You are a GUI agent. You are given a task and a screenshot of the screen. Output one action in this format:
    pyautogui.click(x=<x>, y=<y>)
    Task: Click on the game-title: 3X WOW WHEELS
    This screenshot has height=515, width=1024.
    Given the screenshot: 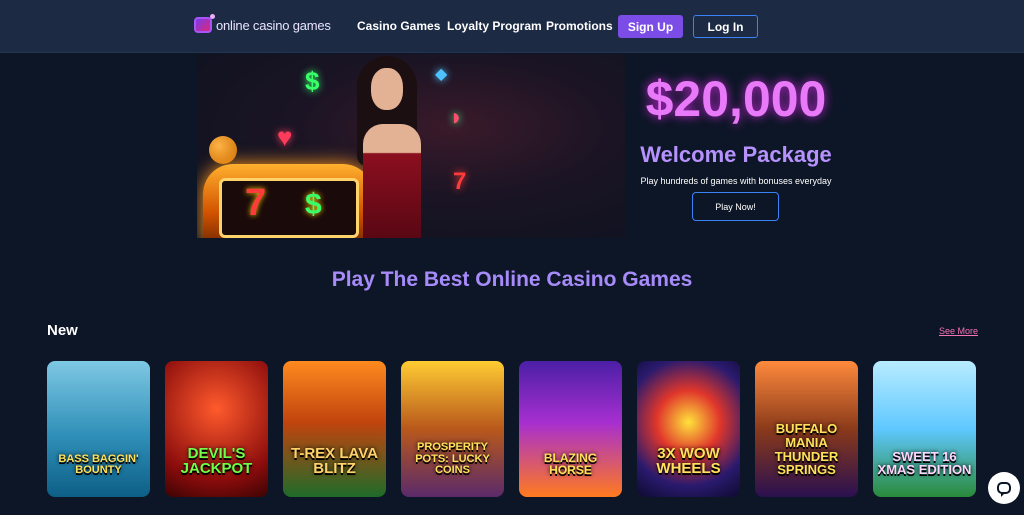 What is the action you would take?
    pyautogui.click(x=688, y=461)
    